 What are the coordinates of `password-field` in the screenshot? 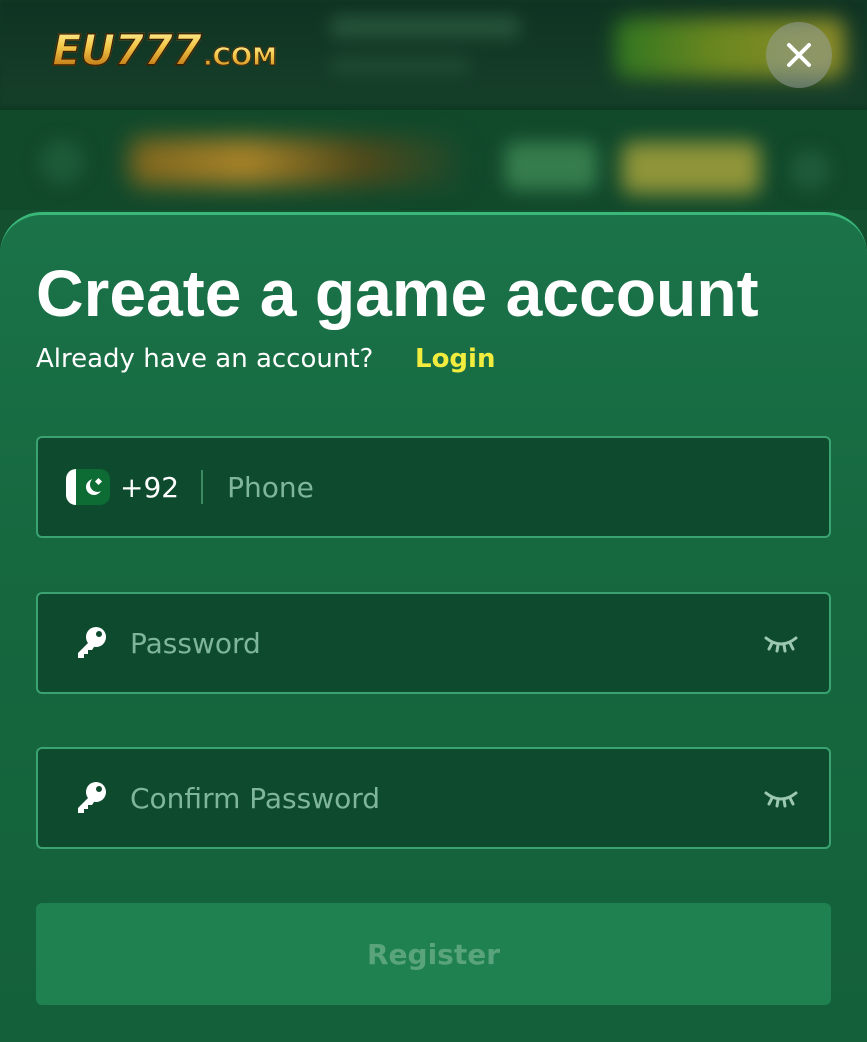 It's located at (433, 643).